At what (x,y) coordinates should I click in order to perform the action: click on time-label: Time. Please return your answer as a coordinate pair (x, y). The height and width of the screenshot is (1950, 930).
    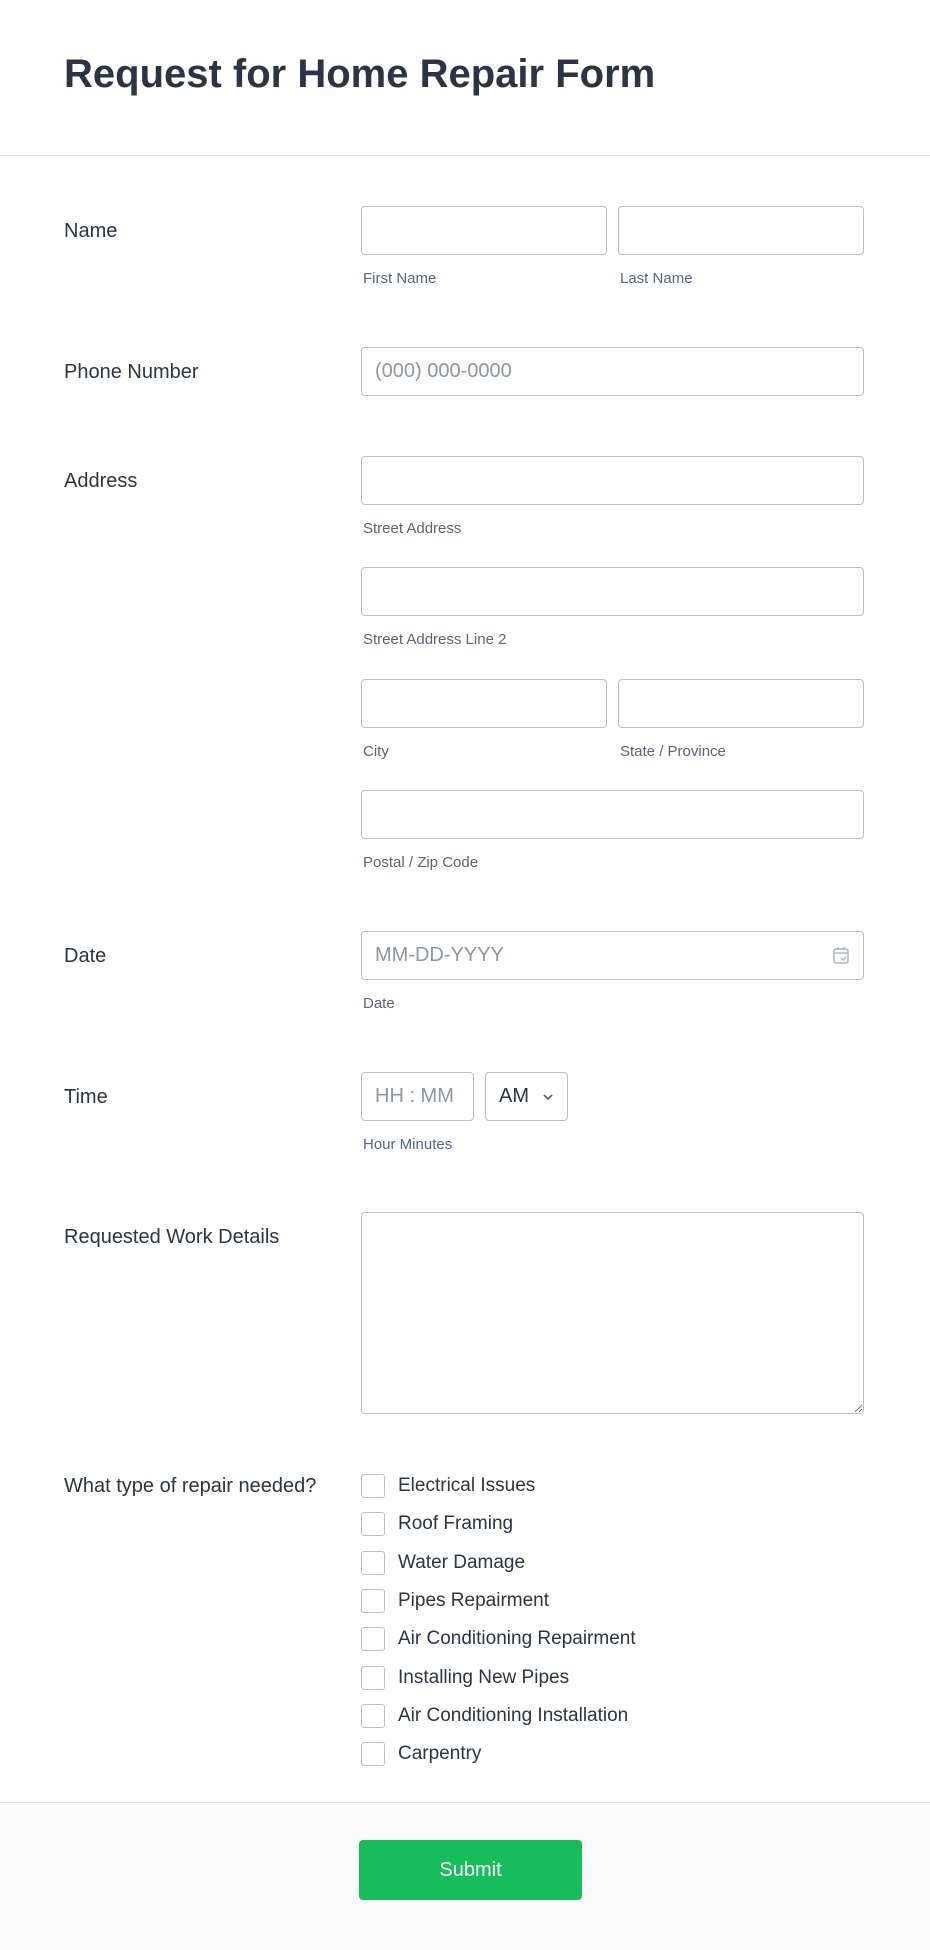
    Looking at the image, I should click on (86, 1097).